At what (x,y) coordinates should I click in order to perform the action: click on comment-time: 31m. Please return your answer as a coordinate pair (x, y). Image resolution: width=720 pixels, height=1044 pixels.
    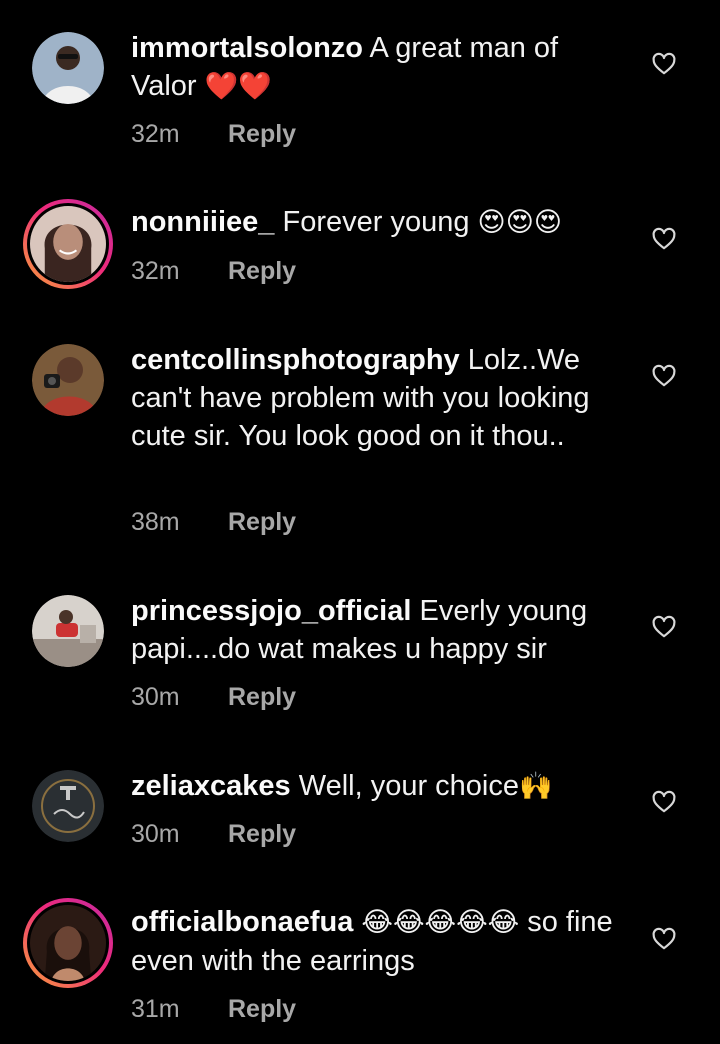
    Looking at the image, I should click on (155, 1009).